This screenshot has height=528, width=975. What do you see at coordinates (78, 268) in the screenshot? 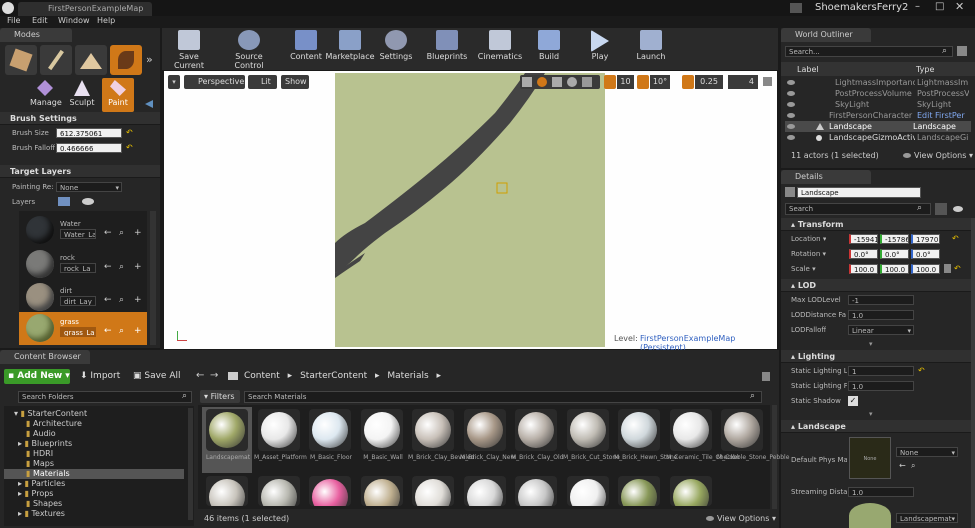
I see `layer-info-select: rock_La` at bounding box center [78, 268].